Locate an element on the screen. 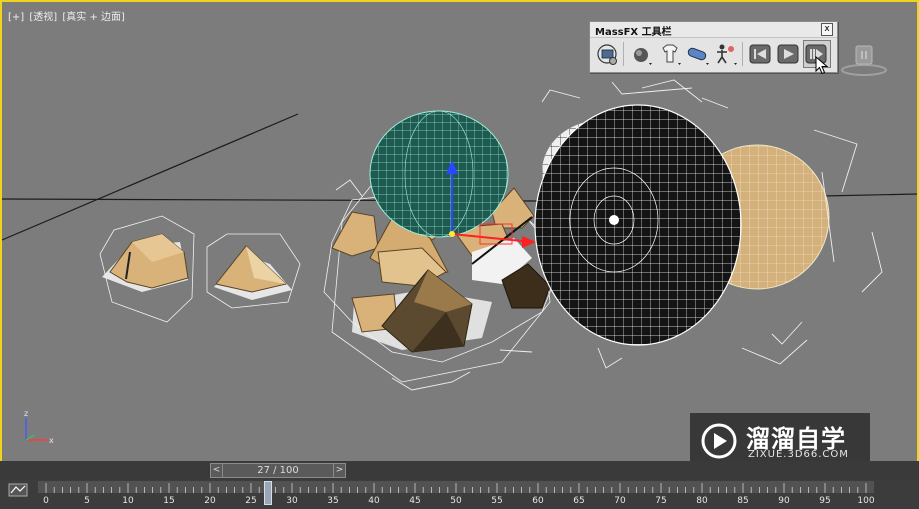 The width and height of the screenshot is (919, 509). ruler-tick-label: 30 is located at coordinates (292, 501).